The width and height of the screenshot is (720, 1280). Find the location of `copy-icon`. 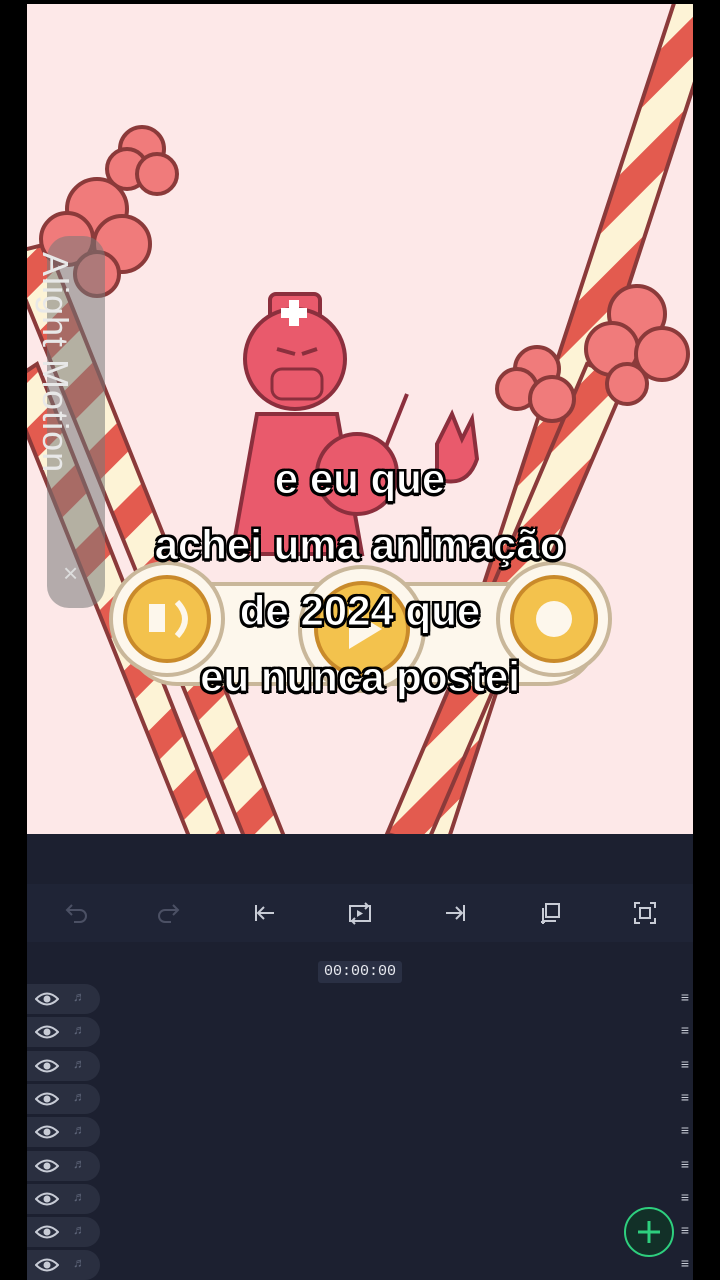

copy-icon is located at coordinates (550, 913).